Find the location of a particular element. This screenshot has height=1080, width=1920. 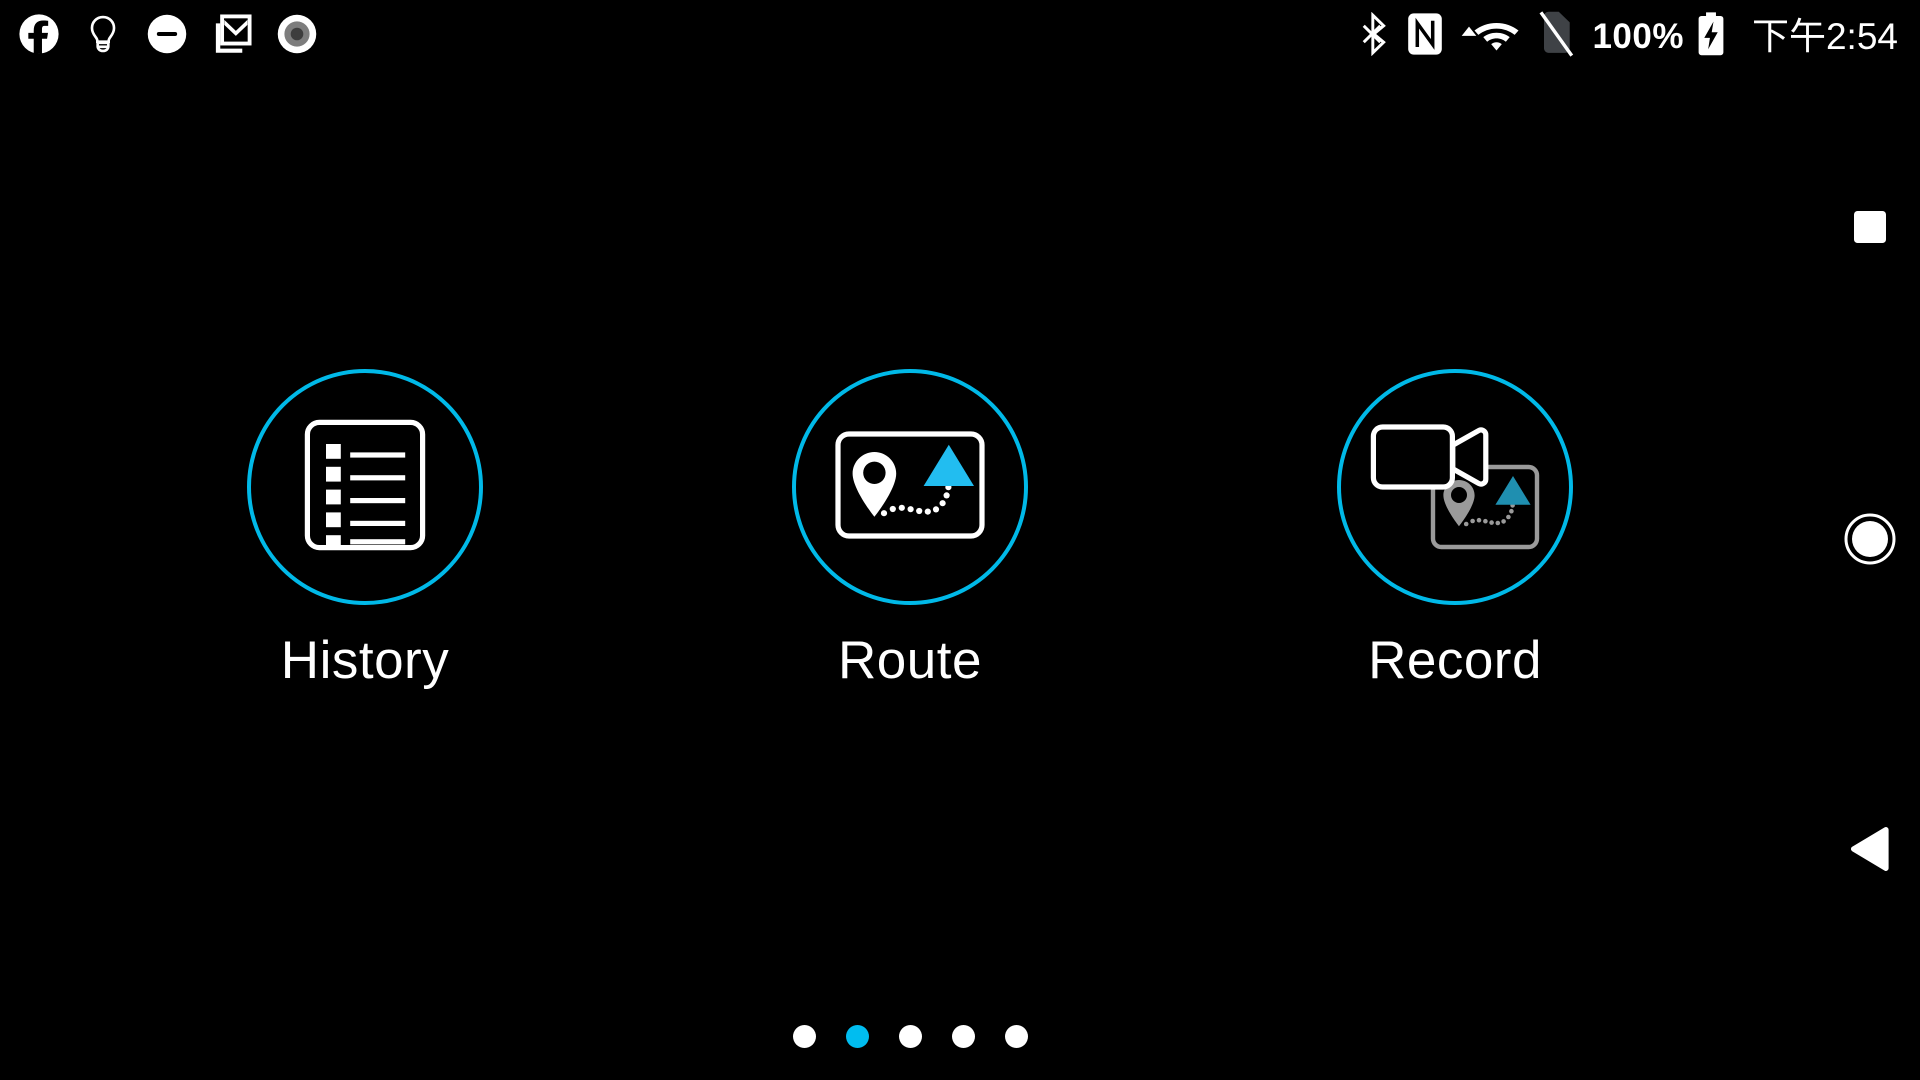

do-not-disturb-icon is located at coordinates (167, 36).